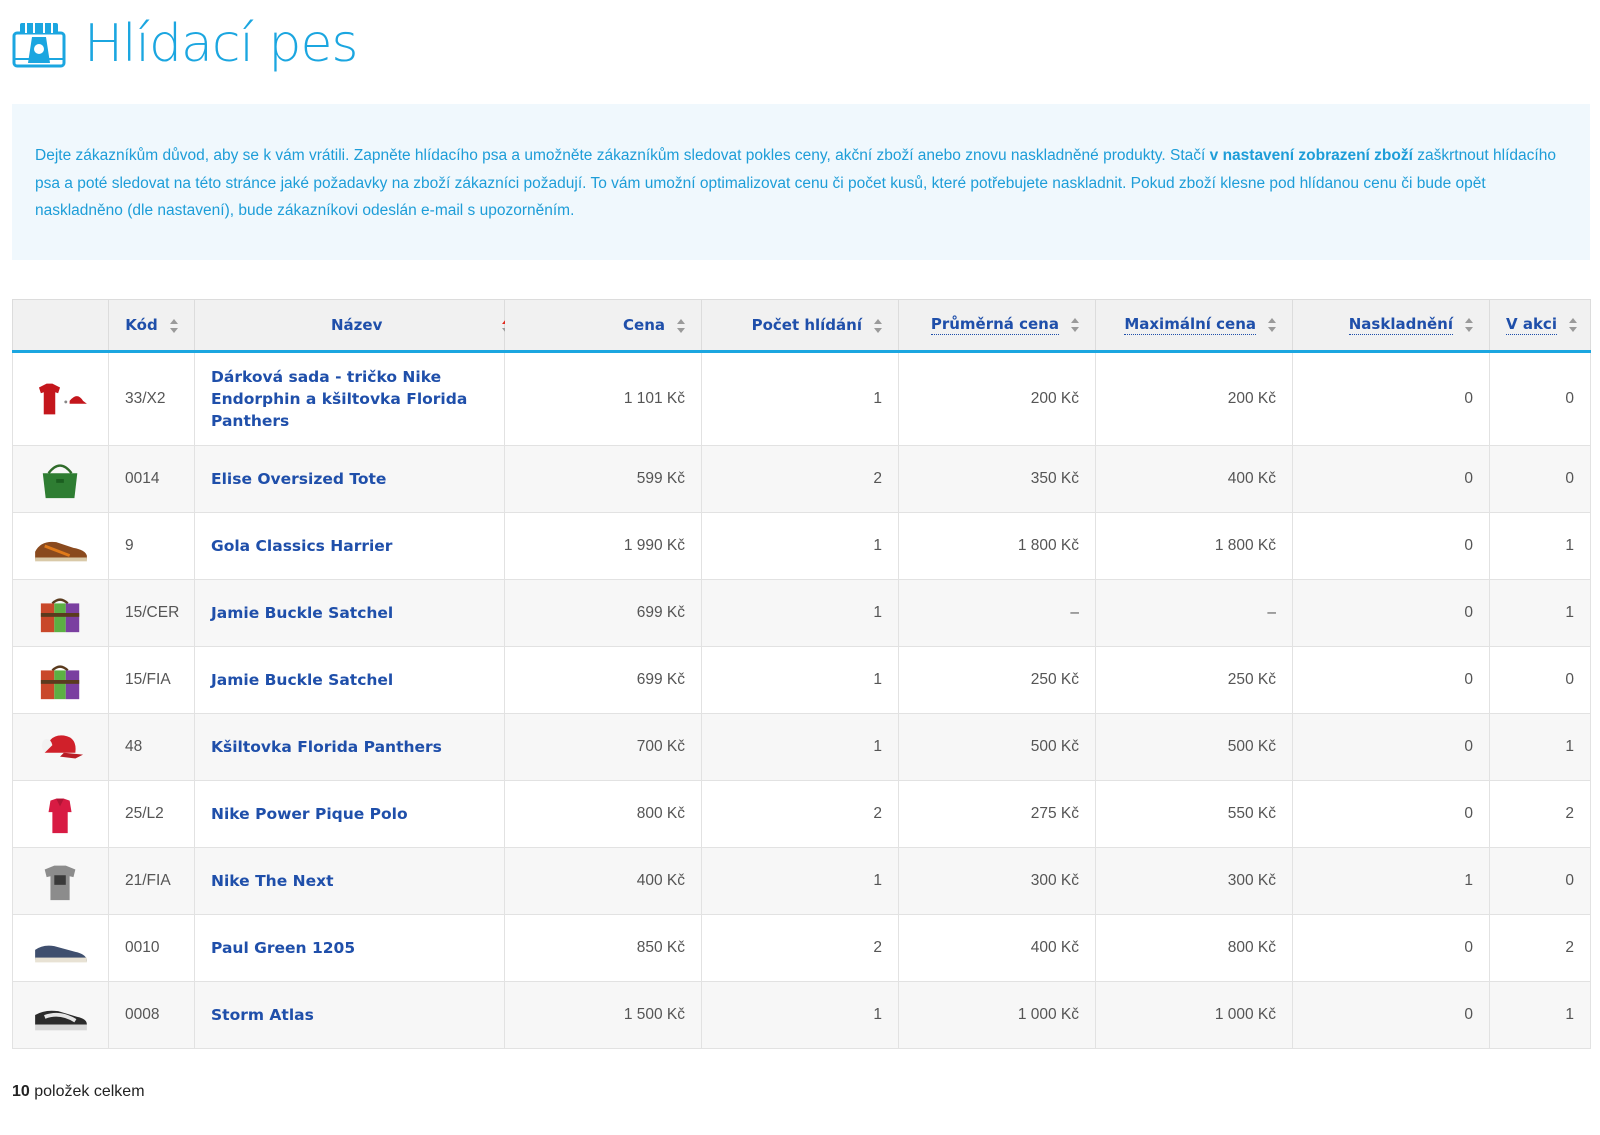 Image resolution: width=1600 pixels, height=1135 pixels. What do you see at coordinates (1194, 326) in the screenshot?
I see `col-max-price-header: Maximální cena` at bounding box center [1194, 326].